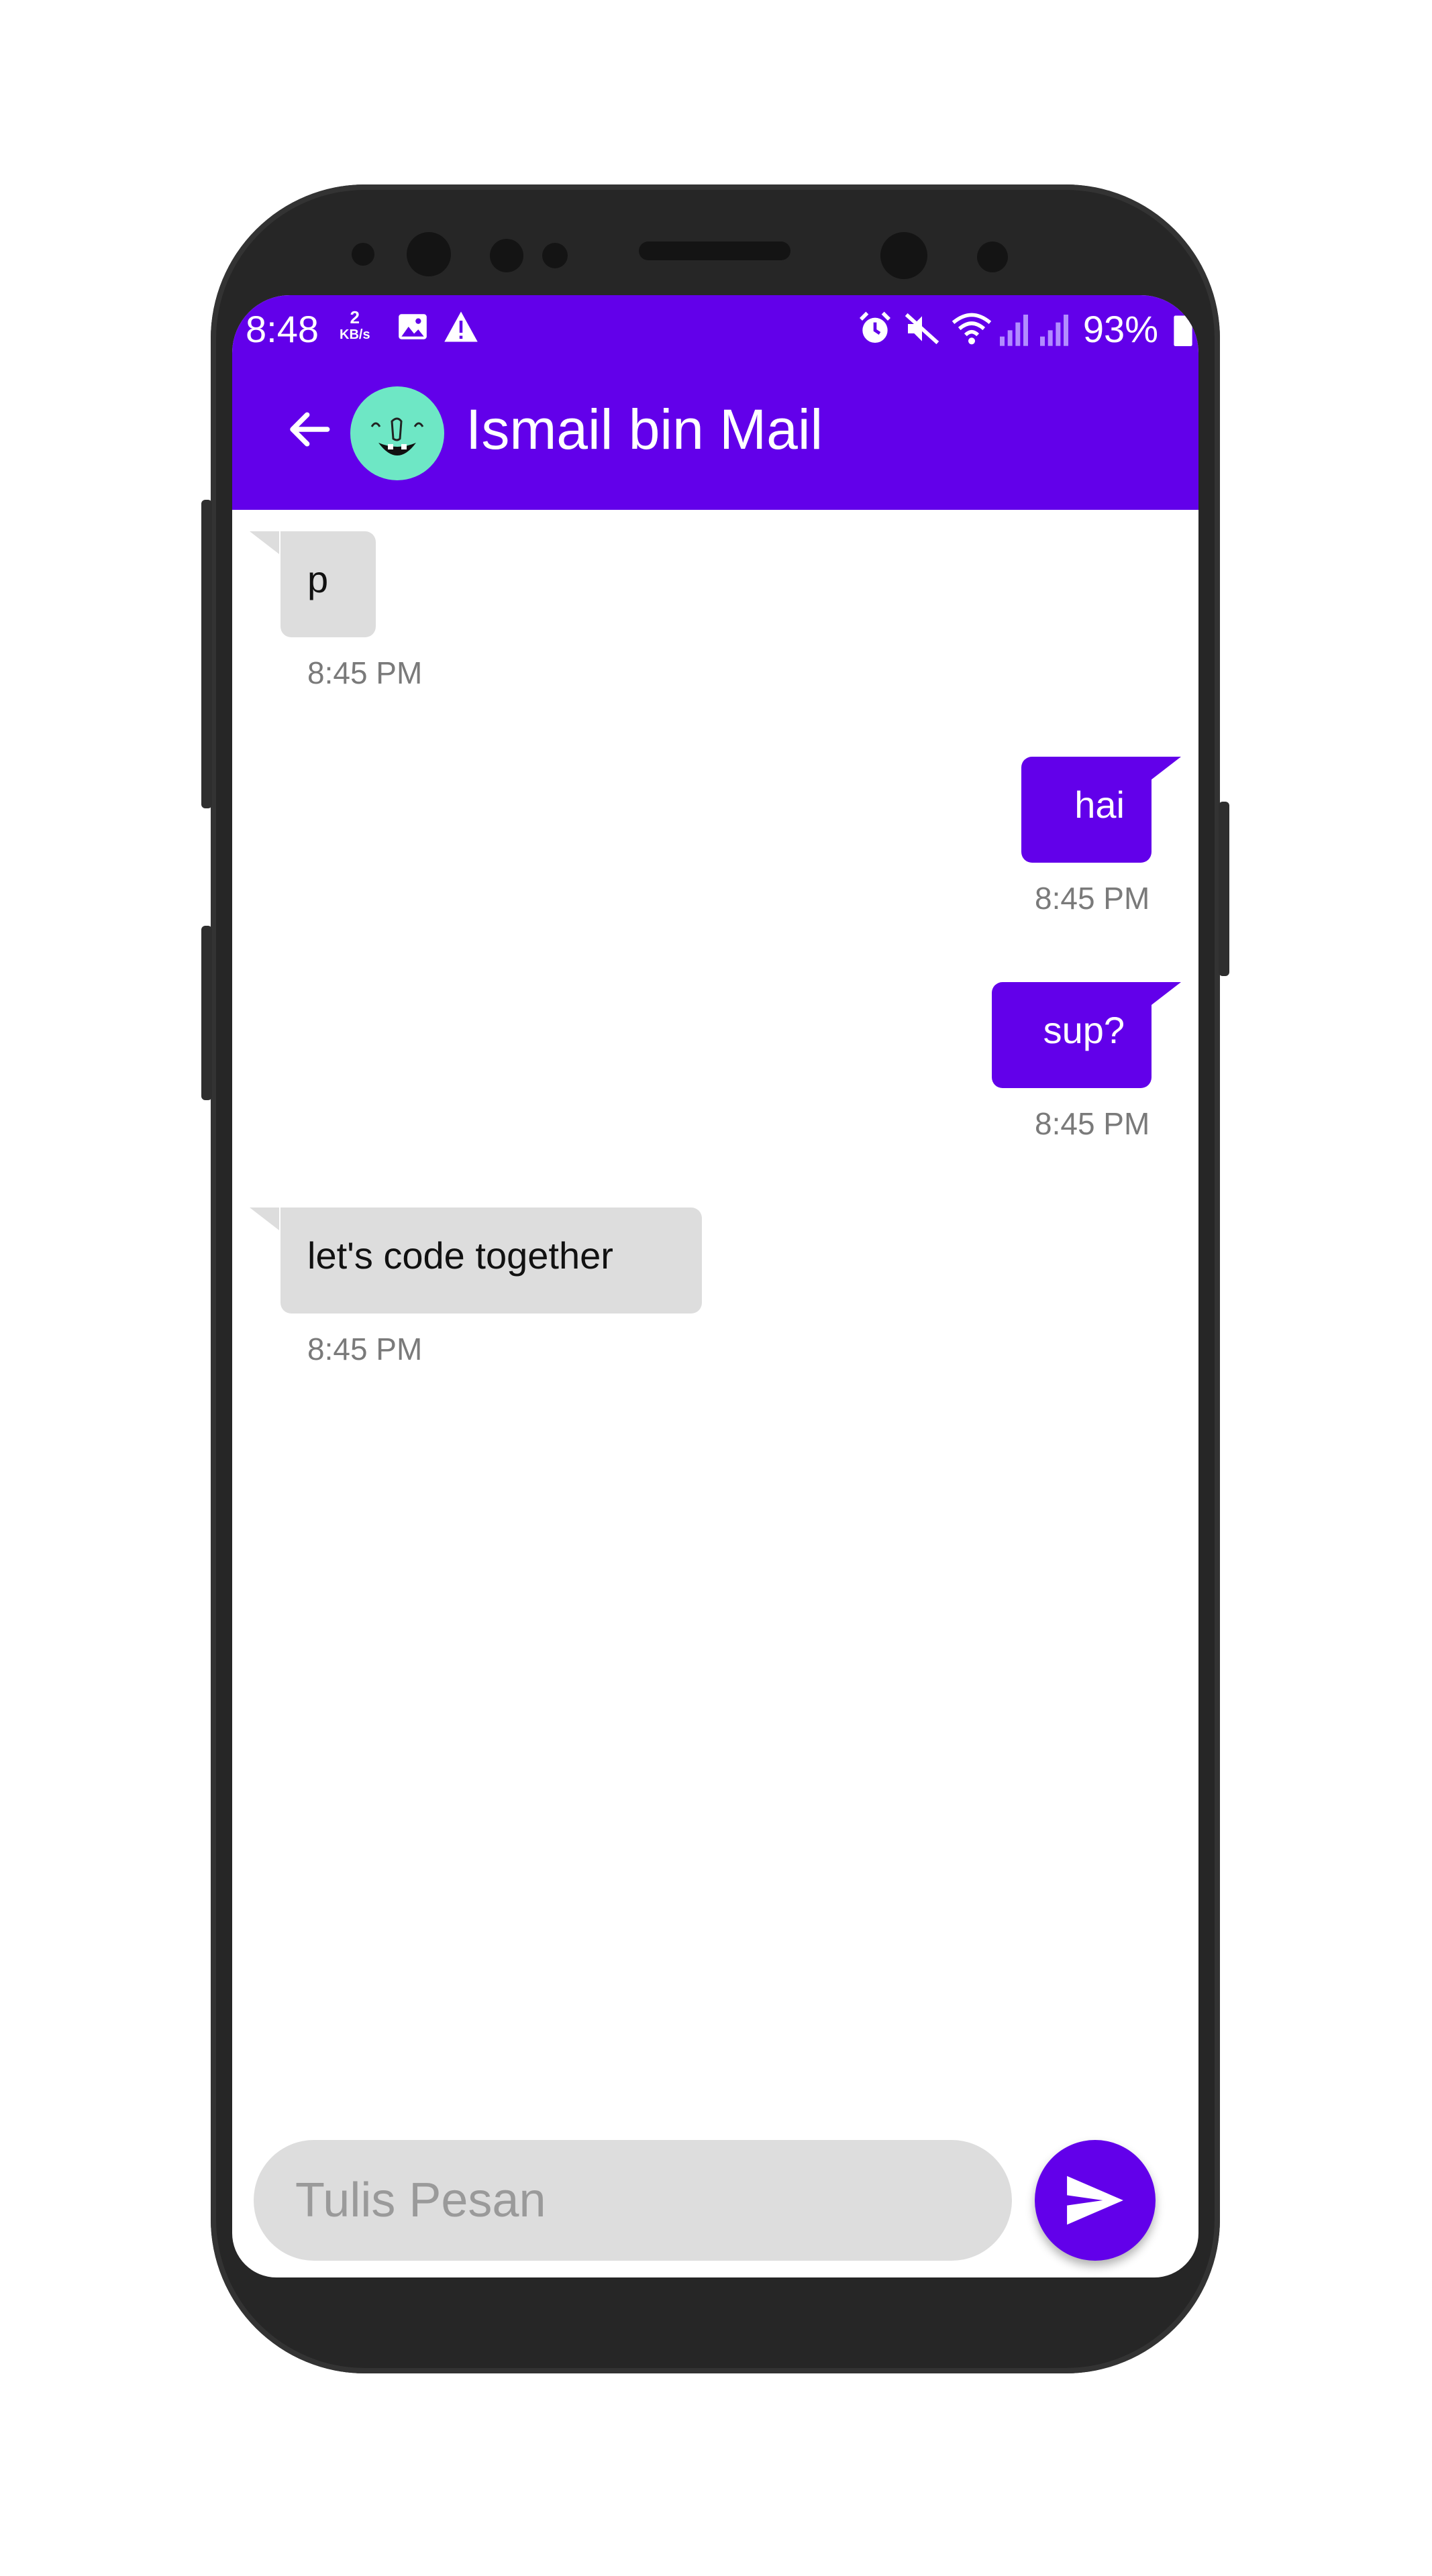  I want to click on volume-button, so click(206, 654).